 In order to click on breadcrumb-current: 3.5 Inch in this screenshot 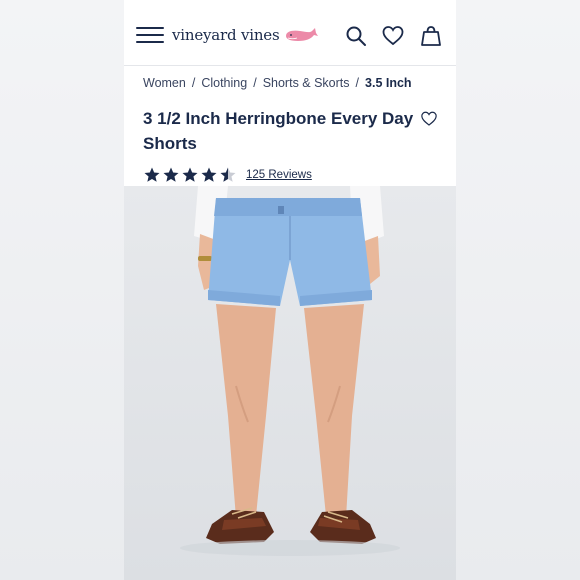, I will do `click(388, 83)`.